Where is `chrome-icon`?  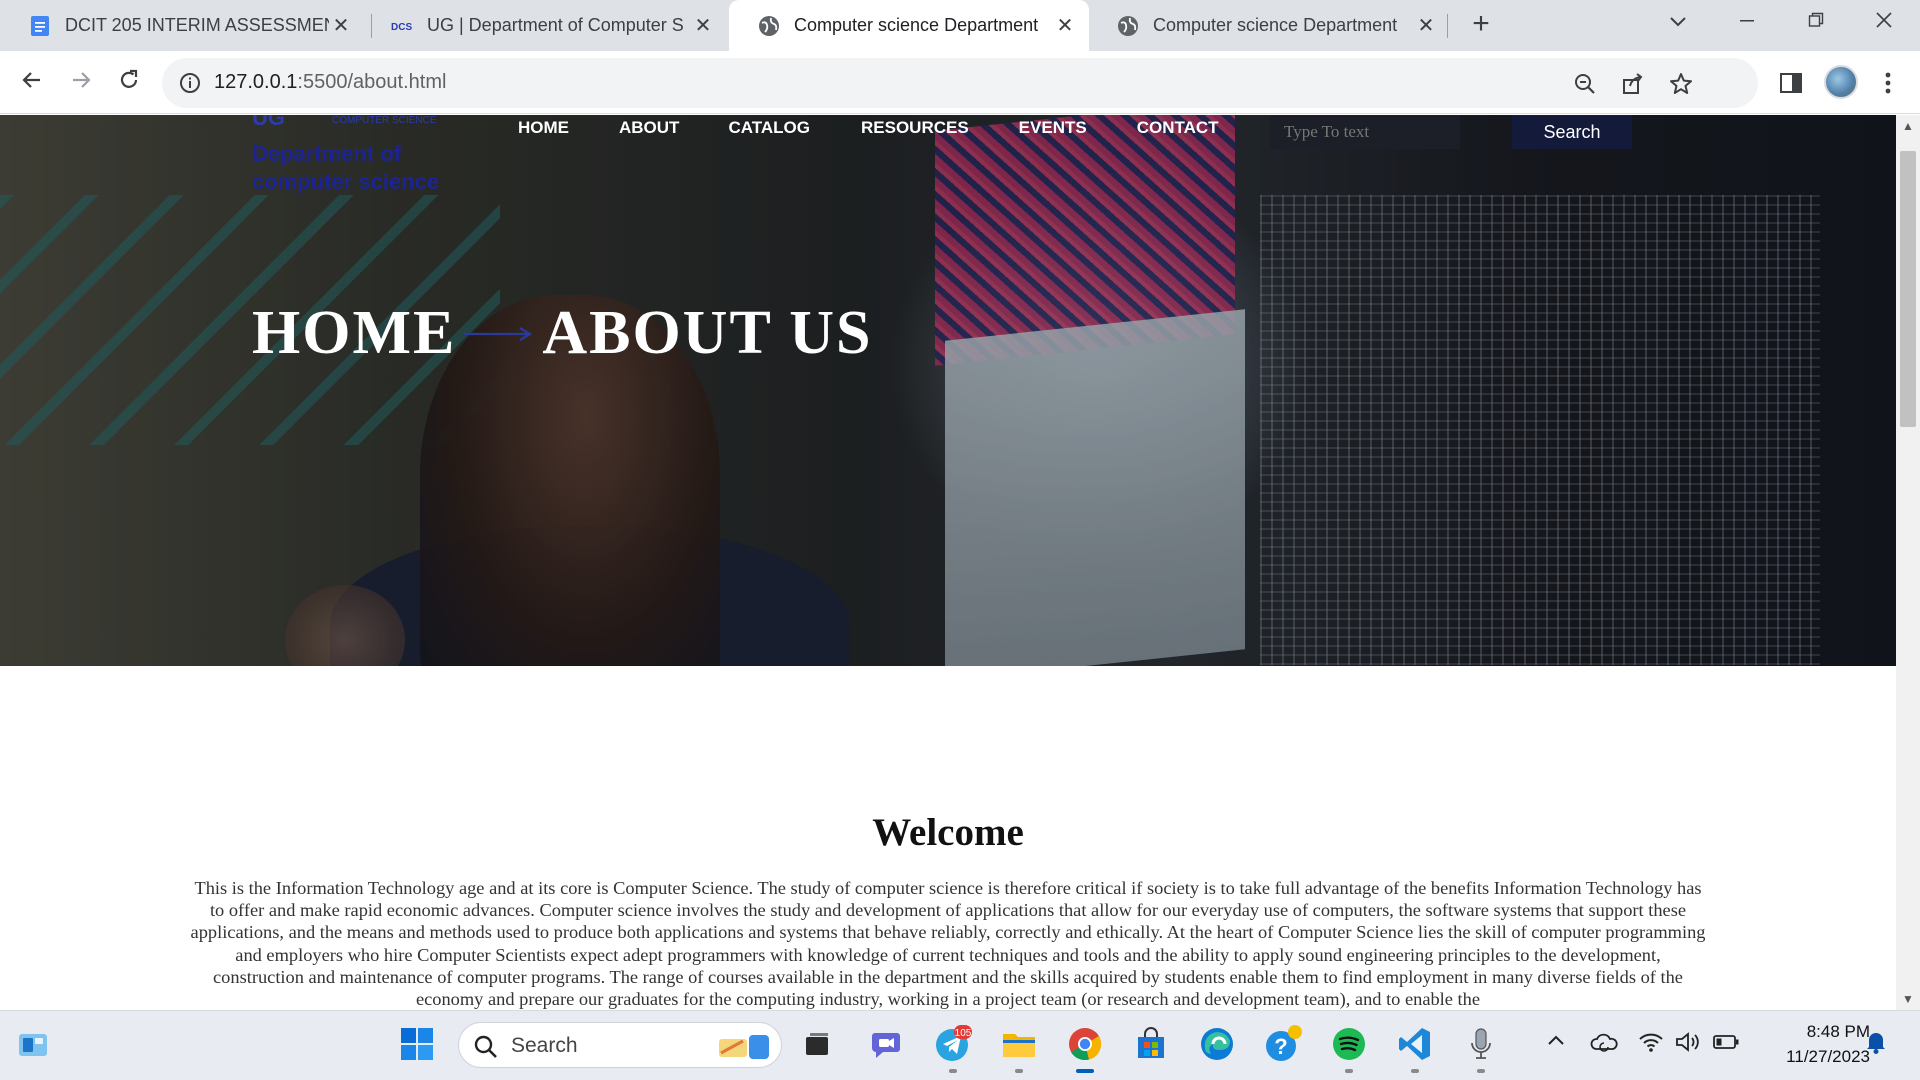
chrome-icon is located at coordinates (1085, 1048).